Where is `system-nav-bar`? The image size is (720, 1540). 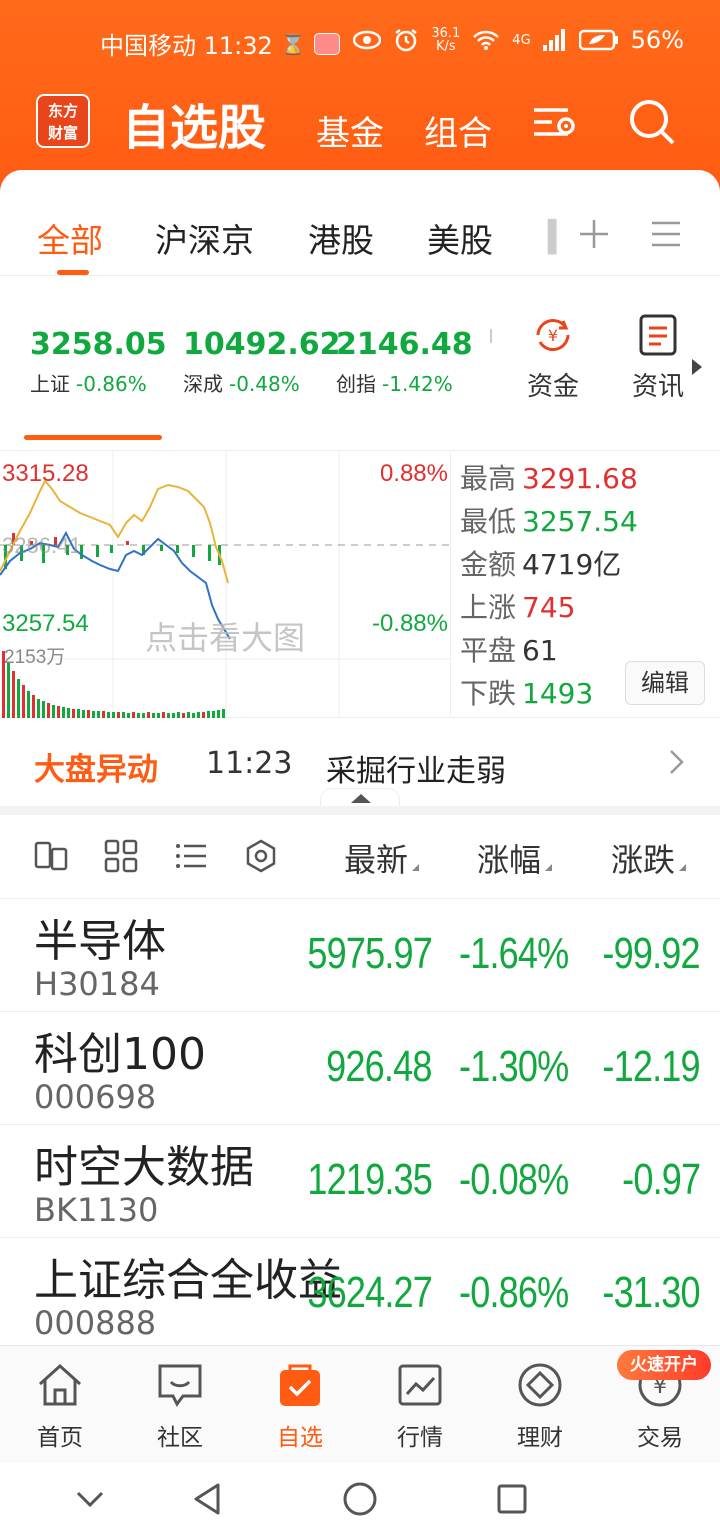
system-nav-bar is located at coordinates (360, 1501).